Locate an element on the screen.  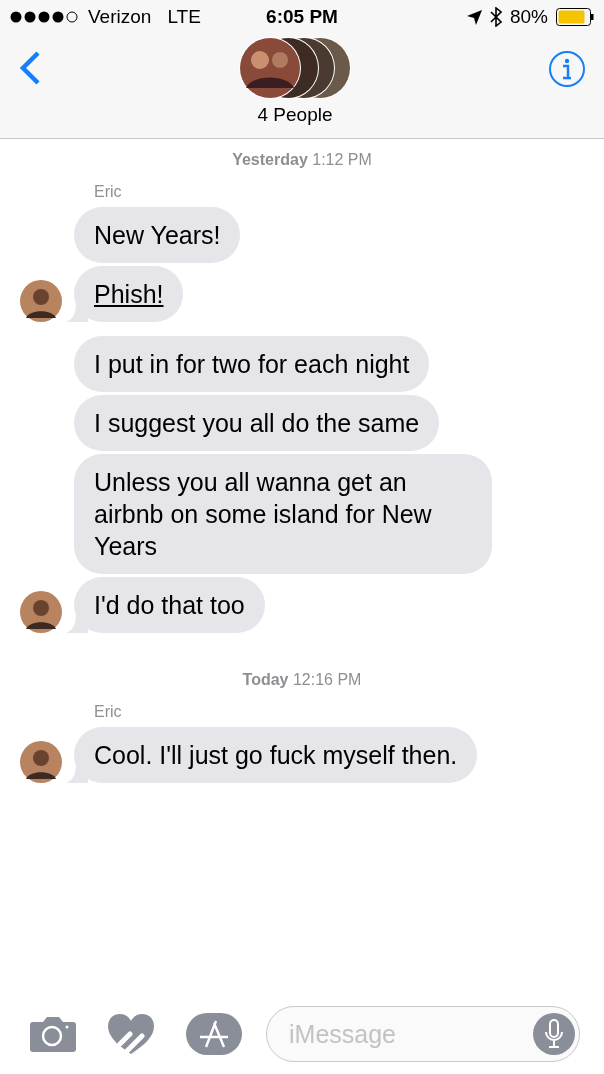
message-bubble: I put in for two for each night is located at coordinates (252, 364).